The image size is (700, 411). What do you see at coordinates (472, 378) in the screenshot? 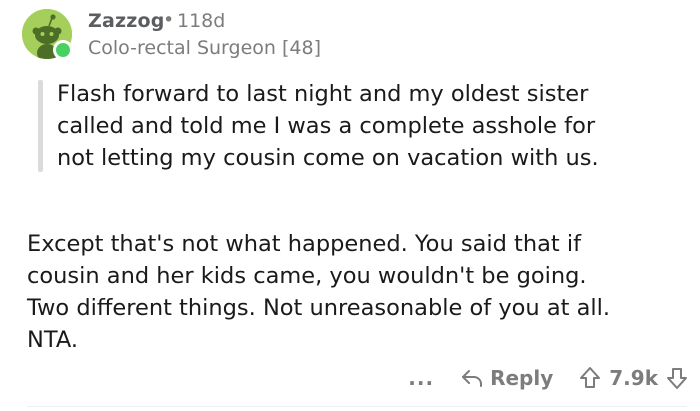
I see `reply-arrow-icon` at bounding box center [472, 378].